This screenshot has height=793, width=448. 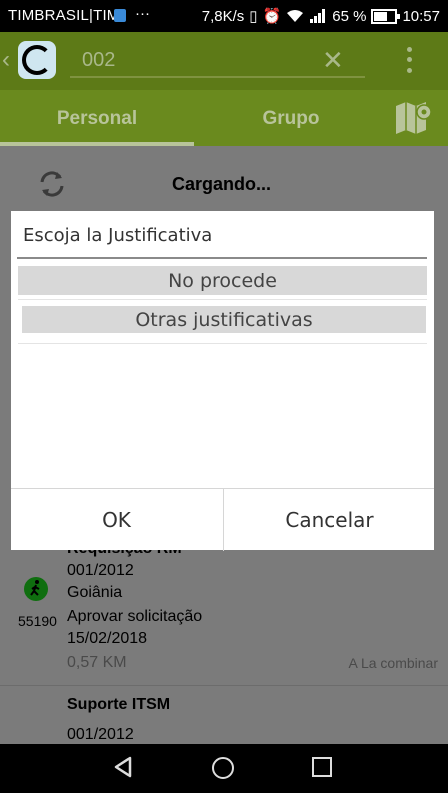 What do you see at coordinates (142, 13) in the screenshot?
I see `more-notifications-icon: ···` at bounding box center [142, 13].